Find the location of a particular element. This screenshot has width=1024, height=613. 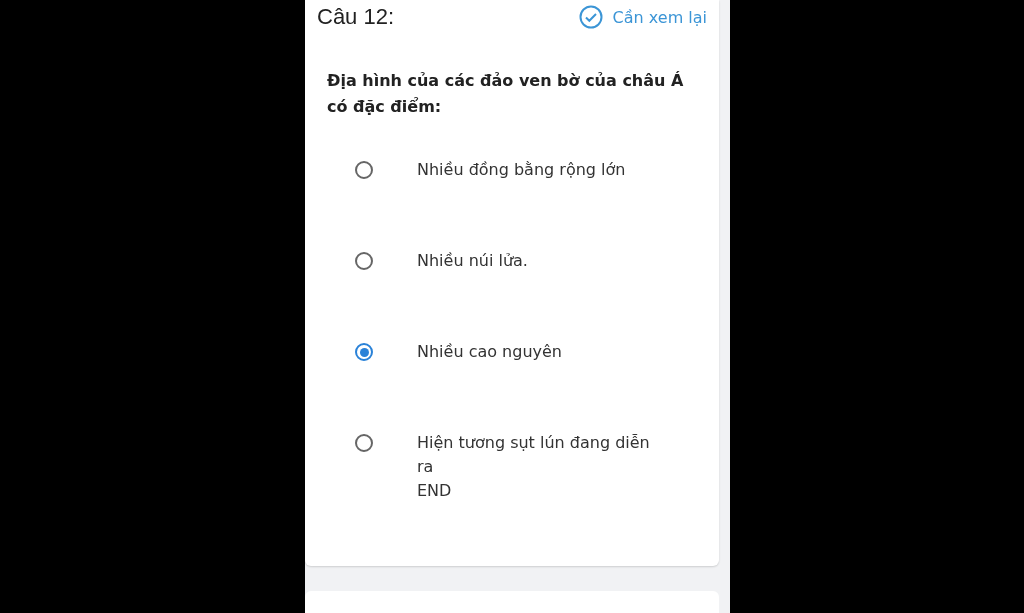

option-label: Nhiều núi lửa. is located at coordinates (542, 261).